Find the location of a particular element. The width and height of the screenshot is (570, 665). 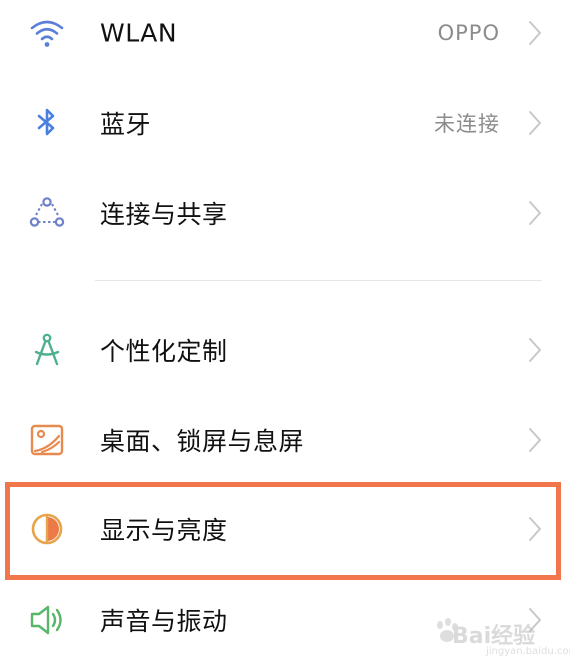

settings-item-label: 显示与亮度 is located at coordinates (164, 530).